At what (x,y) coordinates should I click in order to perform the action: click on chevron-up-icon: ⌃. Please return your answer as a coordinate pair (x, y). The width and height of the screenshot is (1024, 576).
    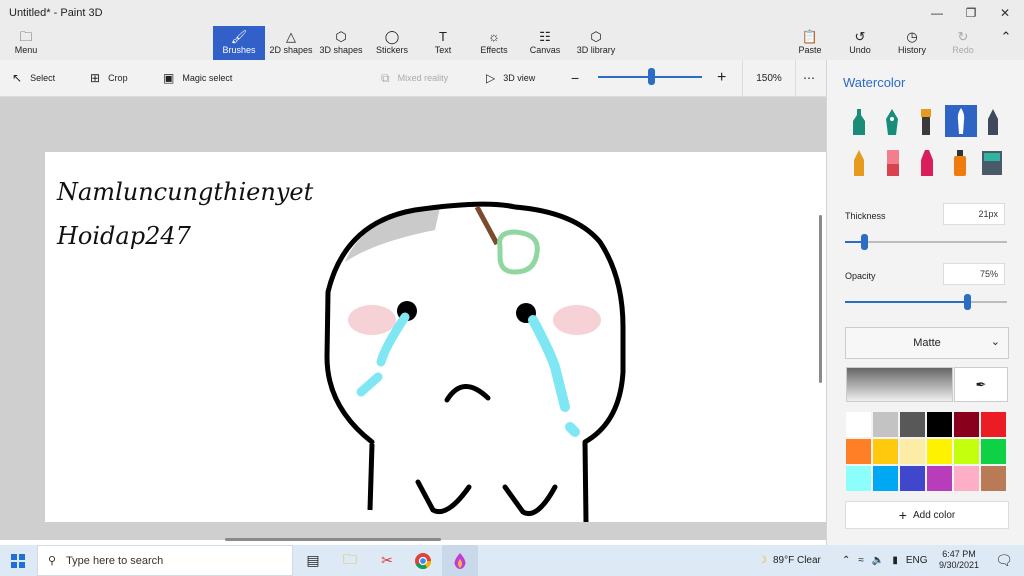
    Looking at the image, I should click on (846, 560).